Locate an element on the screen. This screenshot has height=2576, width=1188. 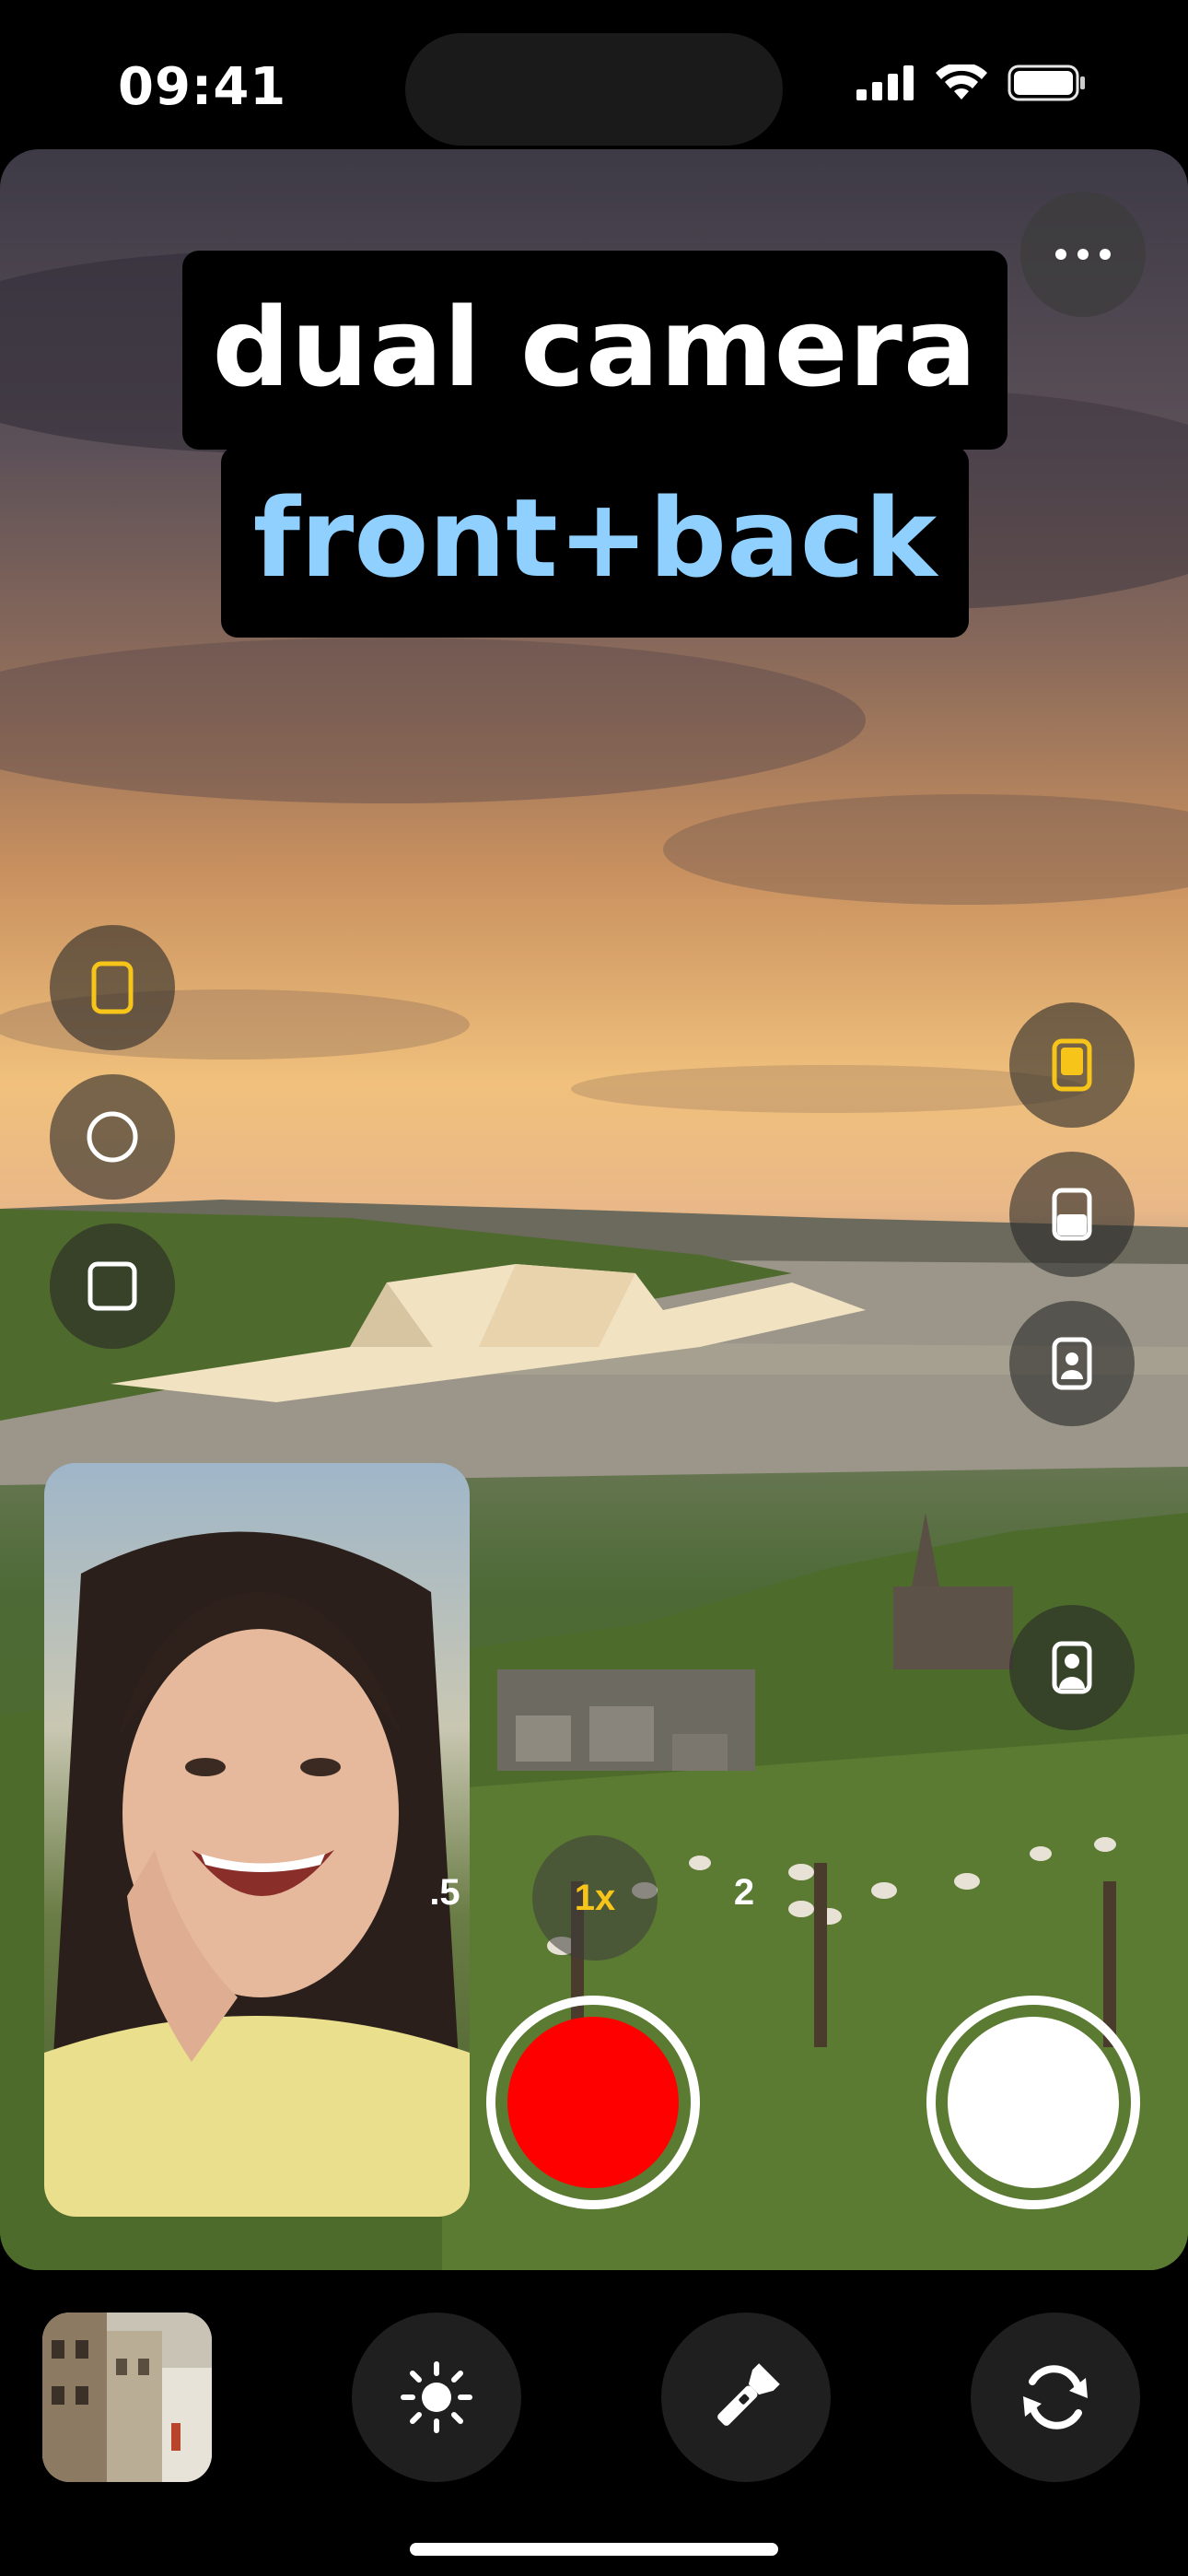
gallery-thumbnail-image is located at coordinates (127, 2397).